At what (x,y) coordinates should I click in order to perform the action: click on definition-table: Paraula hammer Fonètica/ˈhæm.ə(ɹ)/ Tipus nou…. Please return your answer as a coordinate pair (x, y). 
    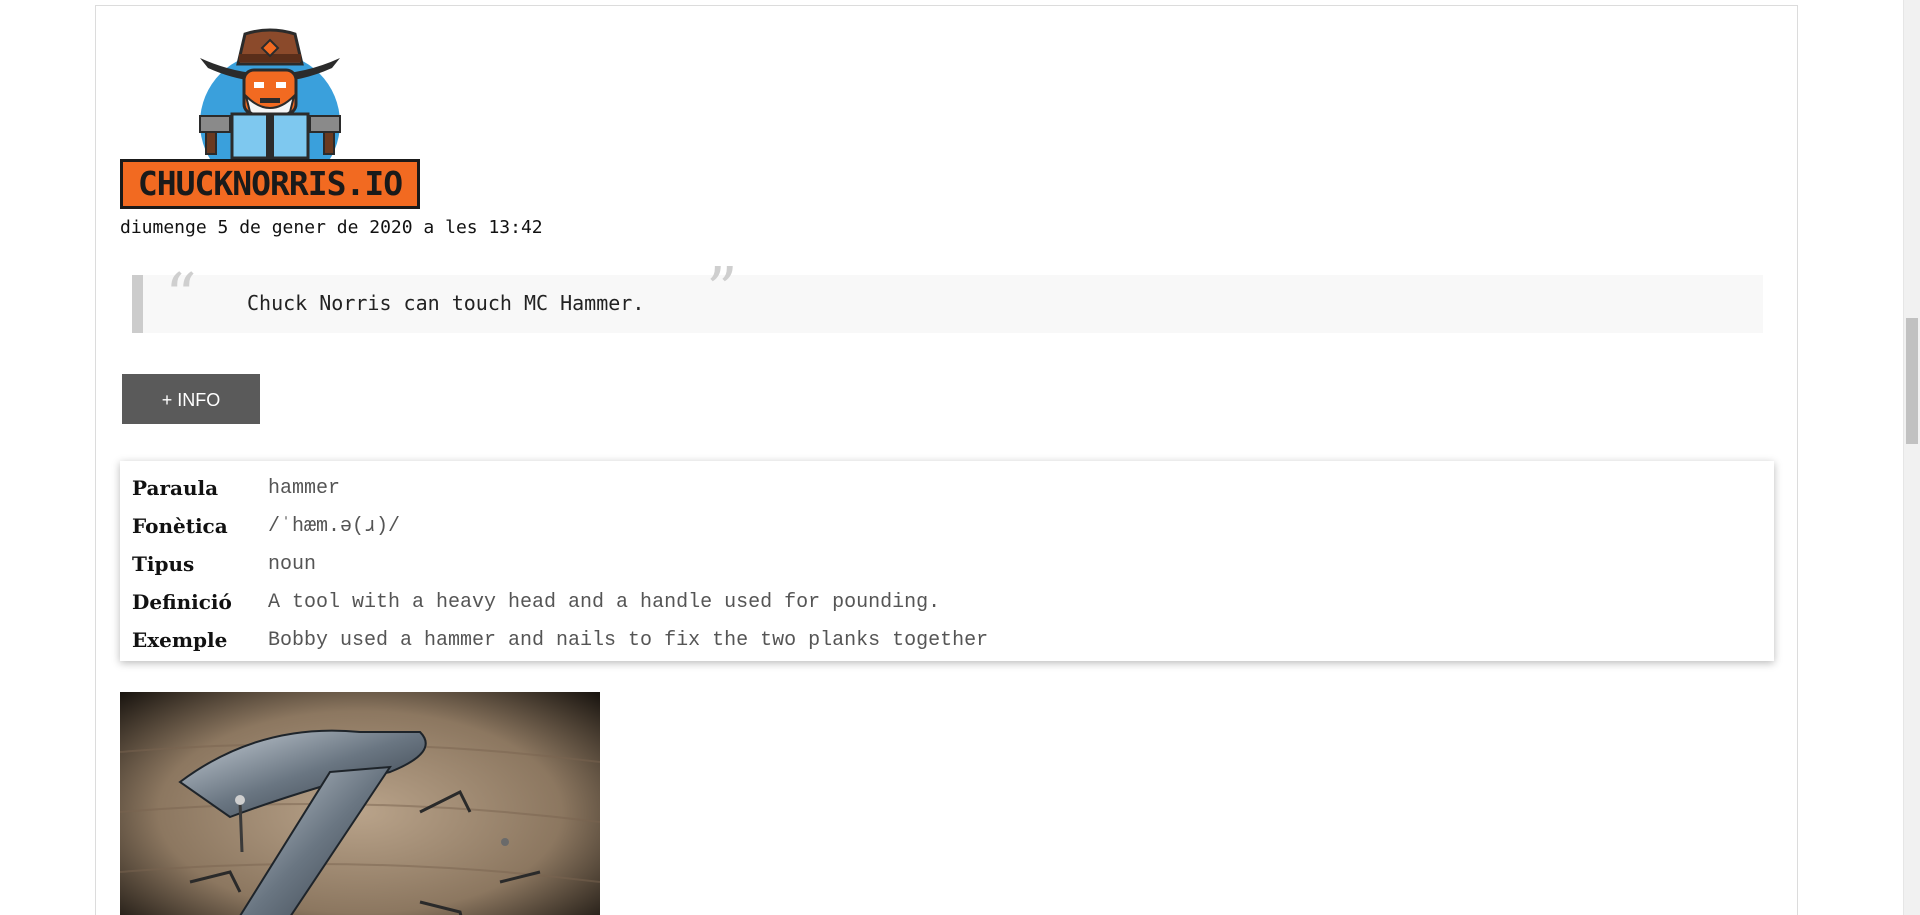
    Looking at the image, I should click on (560, 564).